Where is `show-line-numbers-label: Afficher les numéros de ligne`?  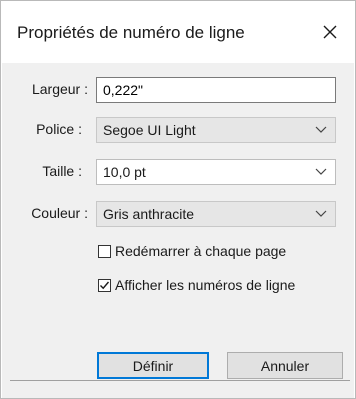
show-line-numbers-label: Afficher les numéros de ligne is located at coordinates (205, 285).